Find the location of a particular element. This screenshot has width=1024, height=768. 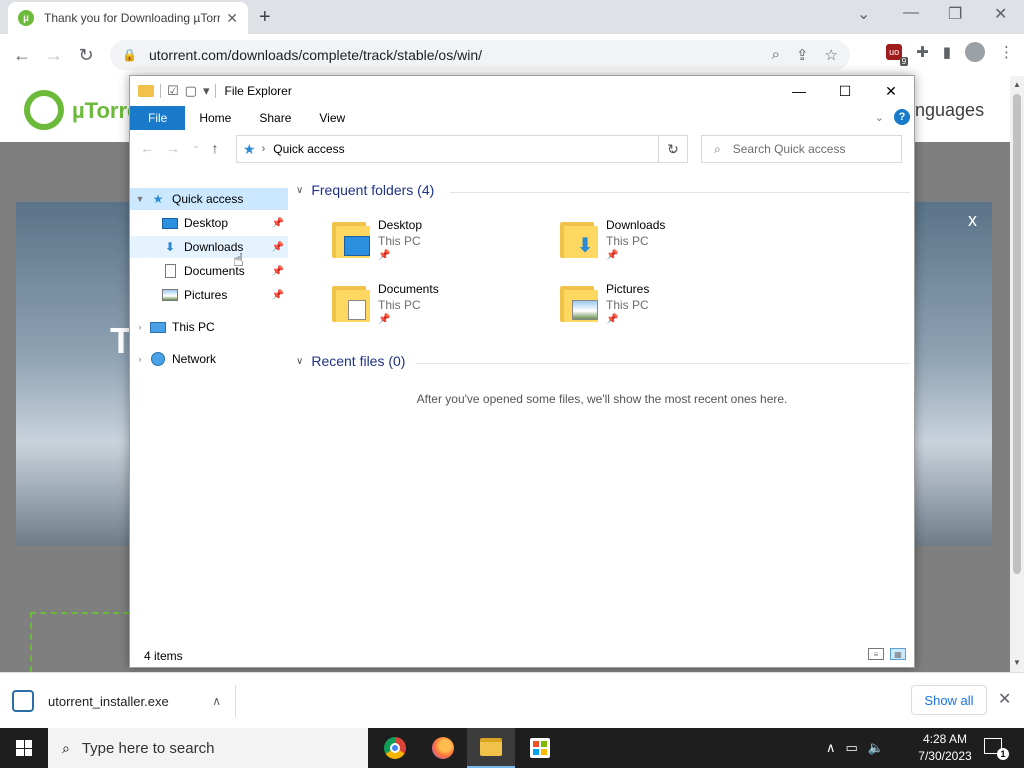

nav-item-desktop: Desktop 📌 is located at coordinates (209, 223).